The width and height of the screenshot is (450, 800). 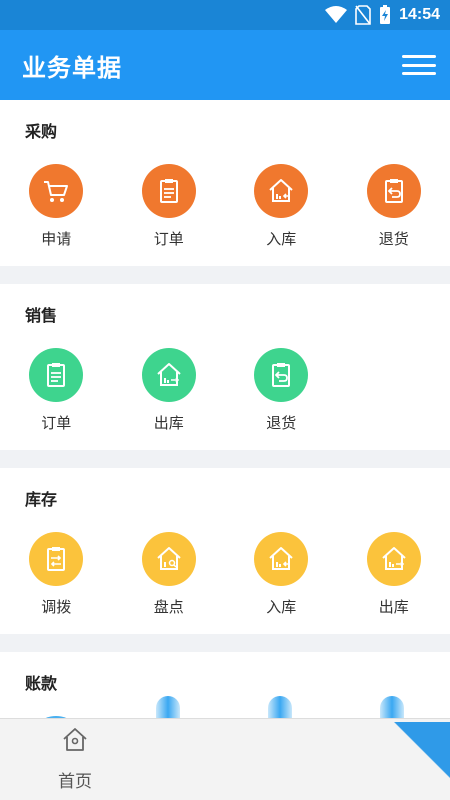 I want to click on sales-order-item: 订单, so click(x=56, y=389).